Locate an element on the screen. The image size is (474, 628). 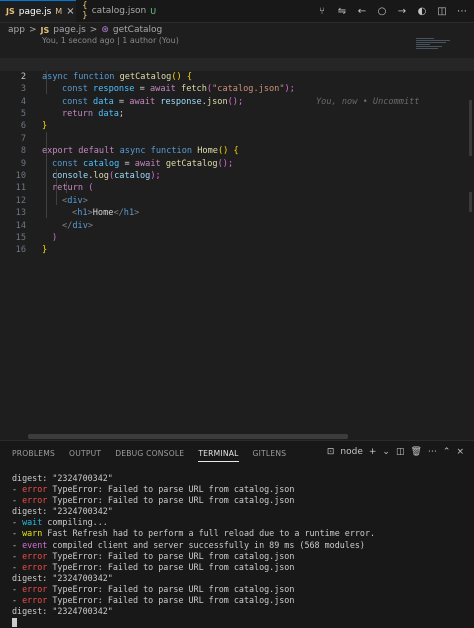
tab-page-js: JS page.js M × is located at coordinates (38, 11).